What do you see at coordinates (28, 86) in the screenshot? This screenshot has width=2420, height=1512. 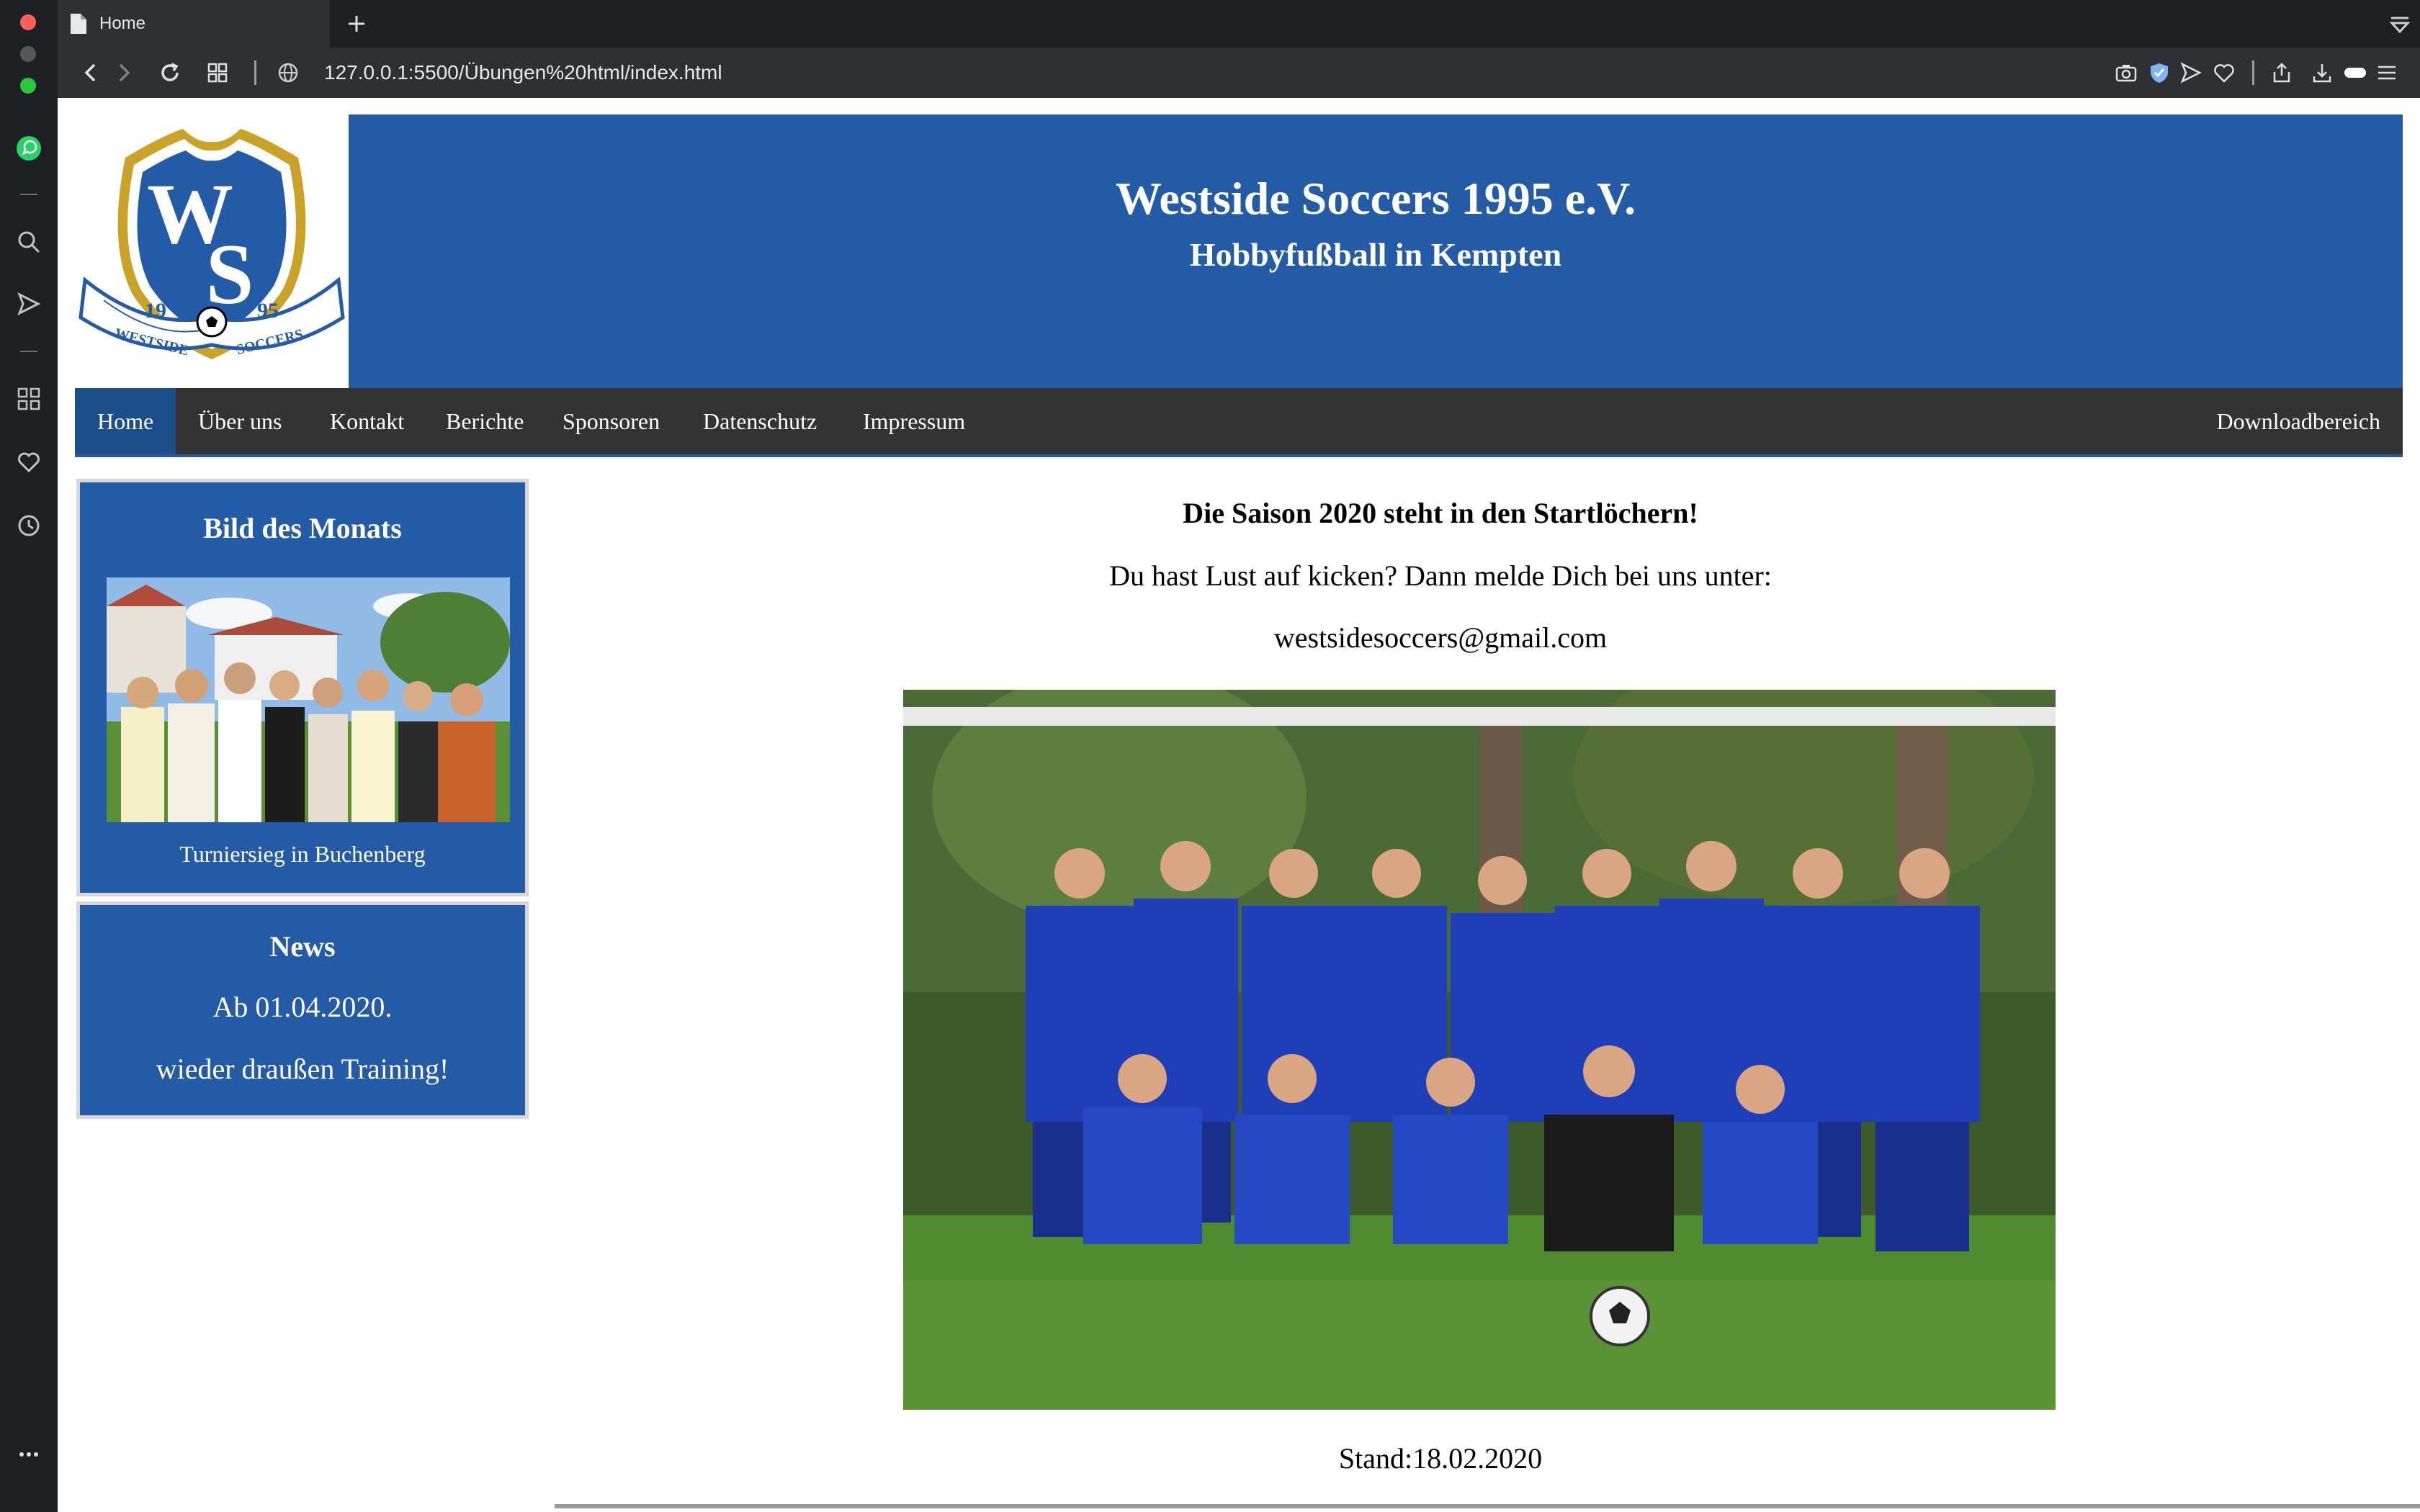 I see `maximize-window-button` at bounding box center [28, 86].